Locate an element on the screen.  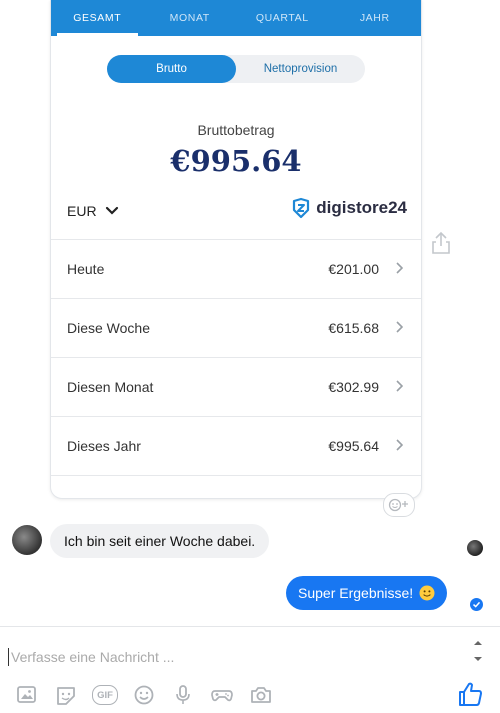
tab-jahr: JAHR is located at coordinates (375, 18).